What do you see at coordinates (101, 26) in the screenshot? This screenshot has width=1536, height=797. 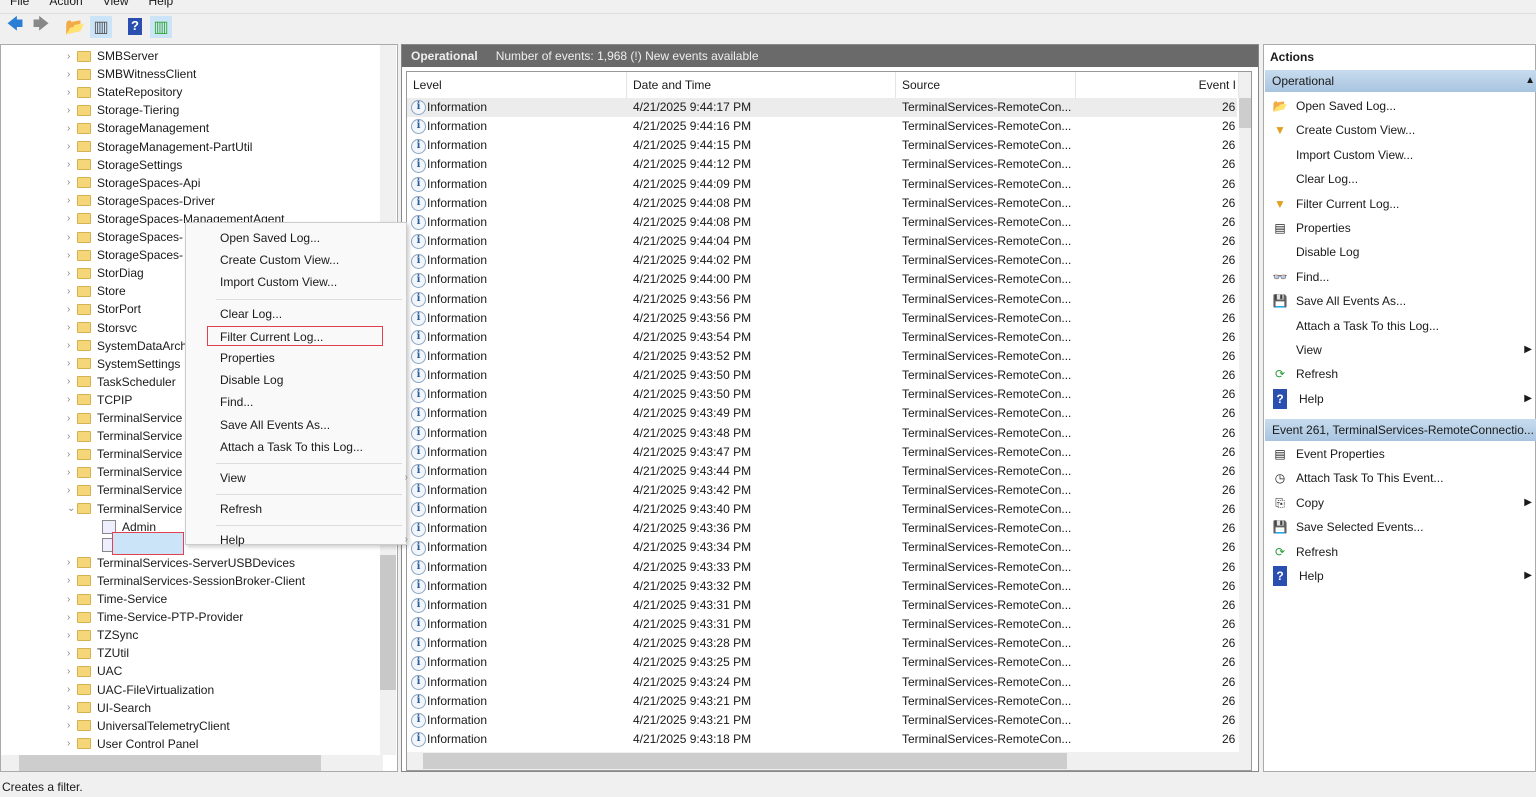 I see `show-hide-tree-button: ▥` at bounding box center [101, 26].